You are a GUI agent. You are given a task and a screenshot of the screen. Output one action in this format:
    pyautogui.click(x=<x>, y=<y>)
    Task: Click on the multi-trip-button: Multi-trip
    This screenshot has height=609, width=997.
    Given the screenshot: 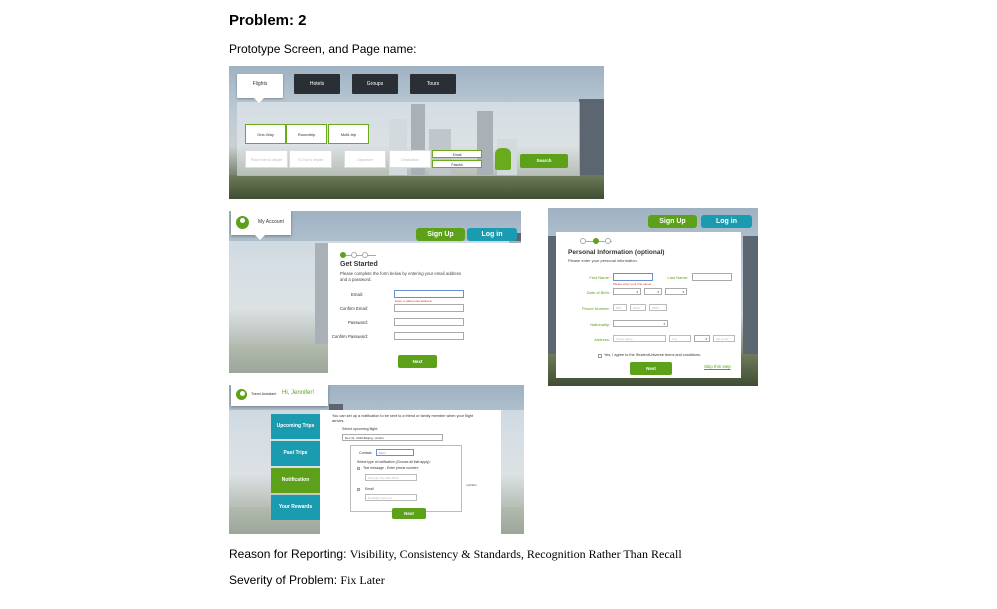 What is the action you would take?
    pyautogui.click(x=348, y=134)
    